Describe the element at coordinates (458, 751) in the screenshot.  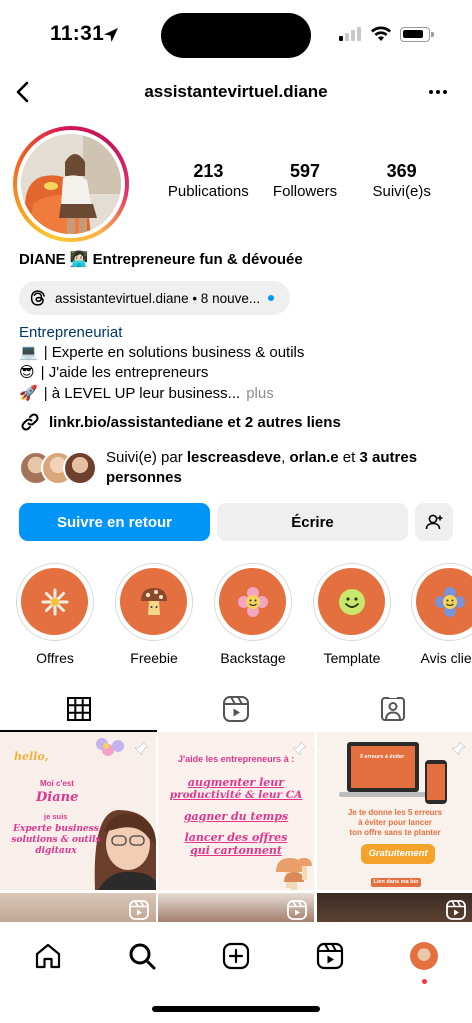
I see `pinned-icon` at that location.